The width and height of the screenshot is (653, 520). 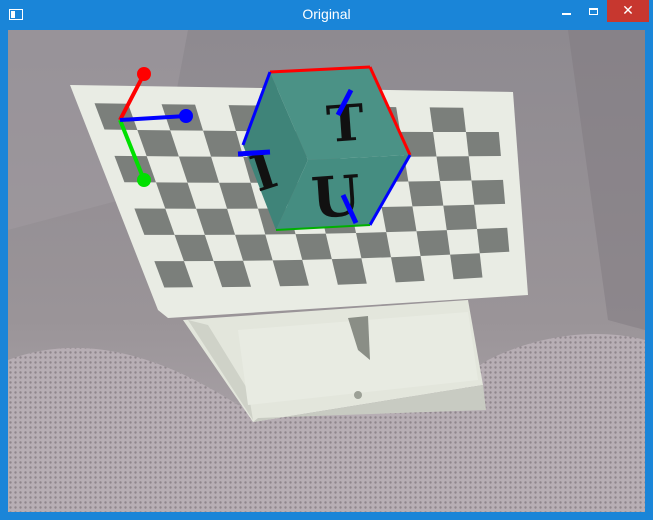 What do you see at coordinates (566, 11) in the screenshot?
I see `minimize-button` at bounding box center [566, 11].